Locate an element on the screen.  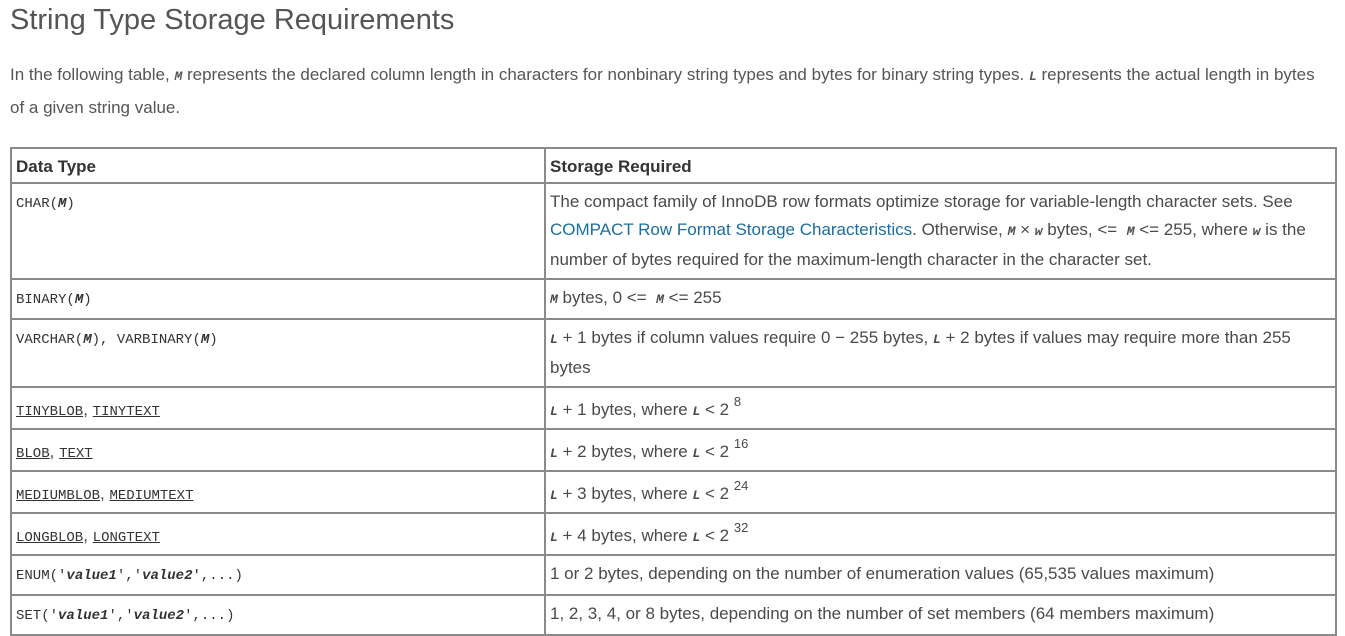
storage-text: × is located at coordinates (1025, 229).